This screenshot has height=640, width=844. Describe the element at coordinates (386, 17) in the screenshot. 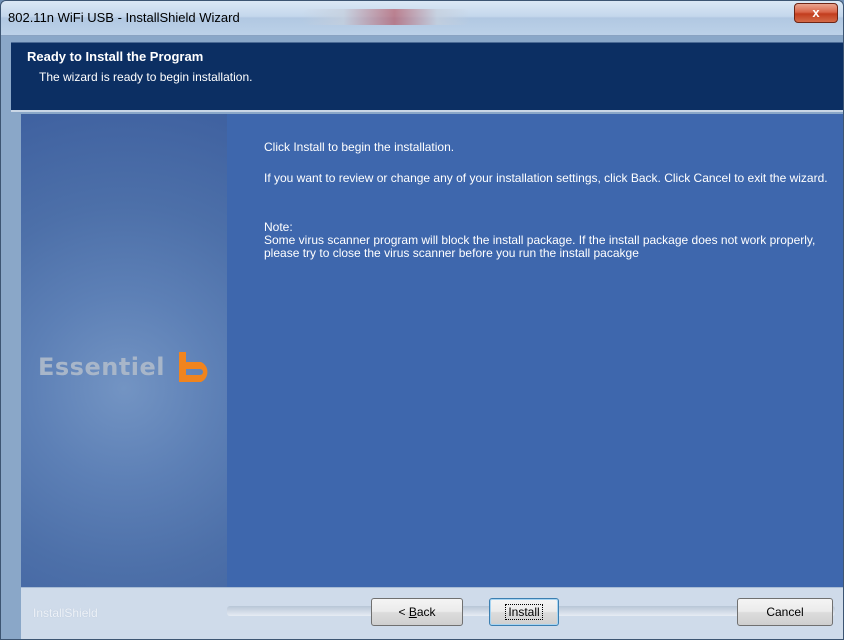

I see `title-bar-glow` at that location.